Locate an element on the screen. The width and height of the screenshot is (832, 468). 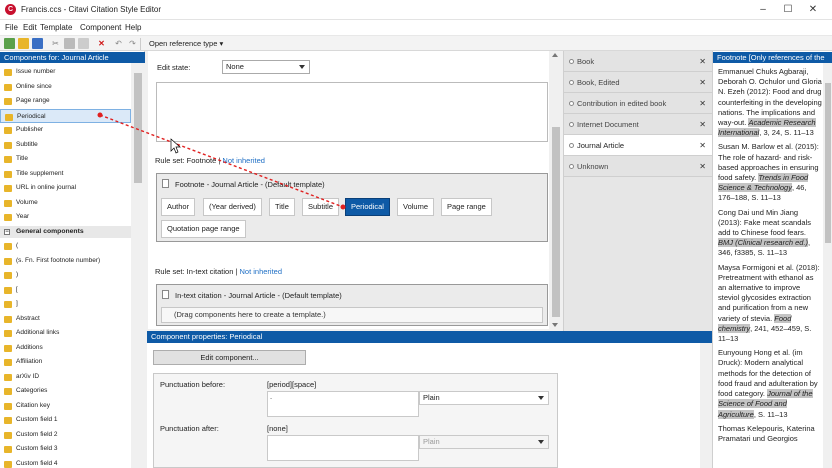
chip-volume: Volume is located at coordinates (416, 207).